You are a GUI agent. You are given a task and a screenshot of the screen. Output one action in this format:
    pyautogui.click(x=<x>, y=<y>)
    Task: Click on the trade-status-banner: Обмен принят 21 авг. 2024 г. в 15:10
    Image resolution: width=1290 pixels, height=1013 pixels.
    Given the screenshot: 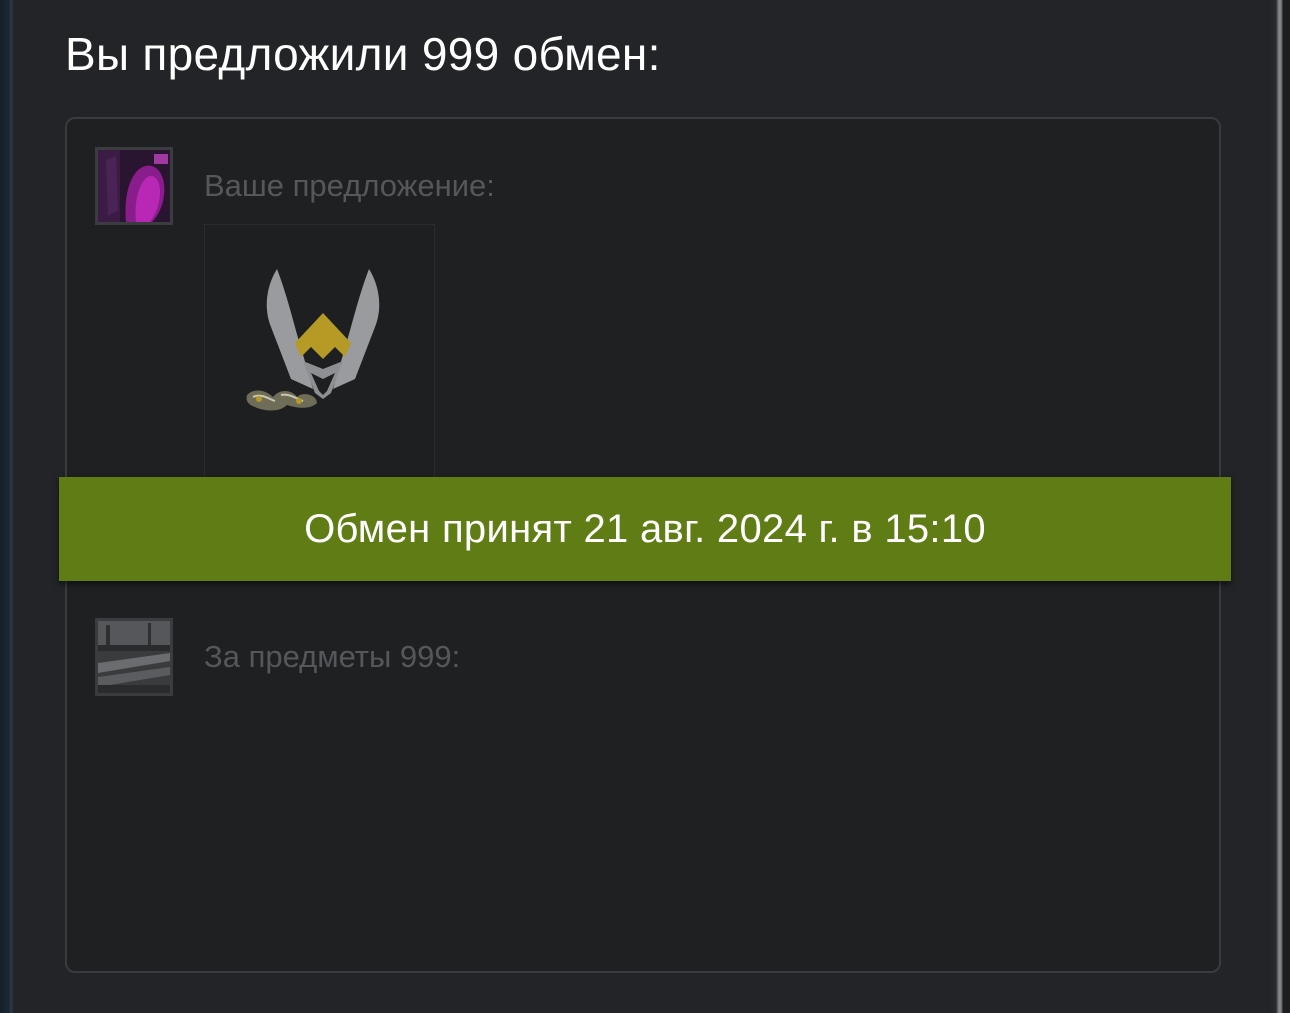 What is the action you would take?
    pyautogui.click(x=645, y=529)
    